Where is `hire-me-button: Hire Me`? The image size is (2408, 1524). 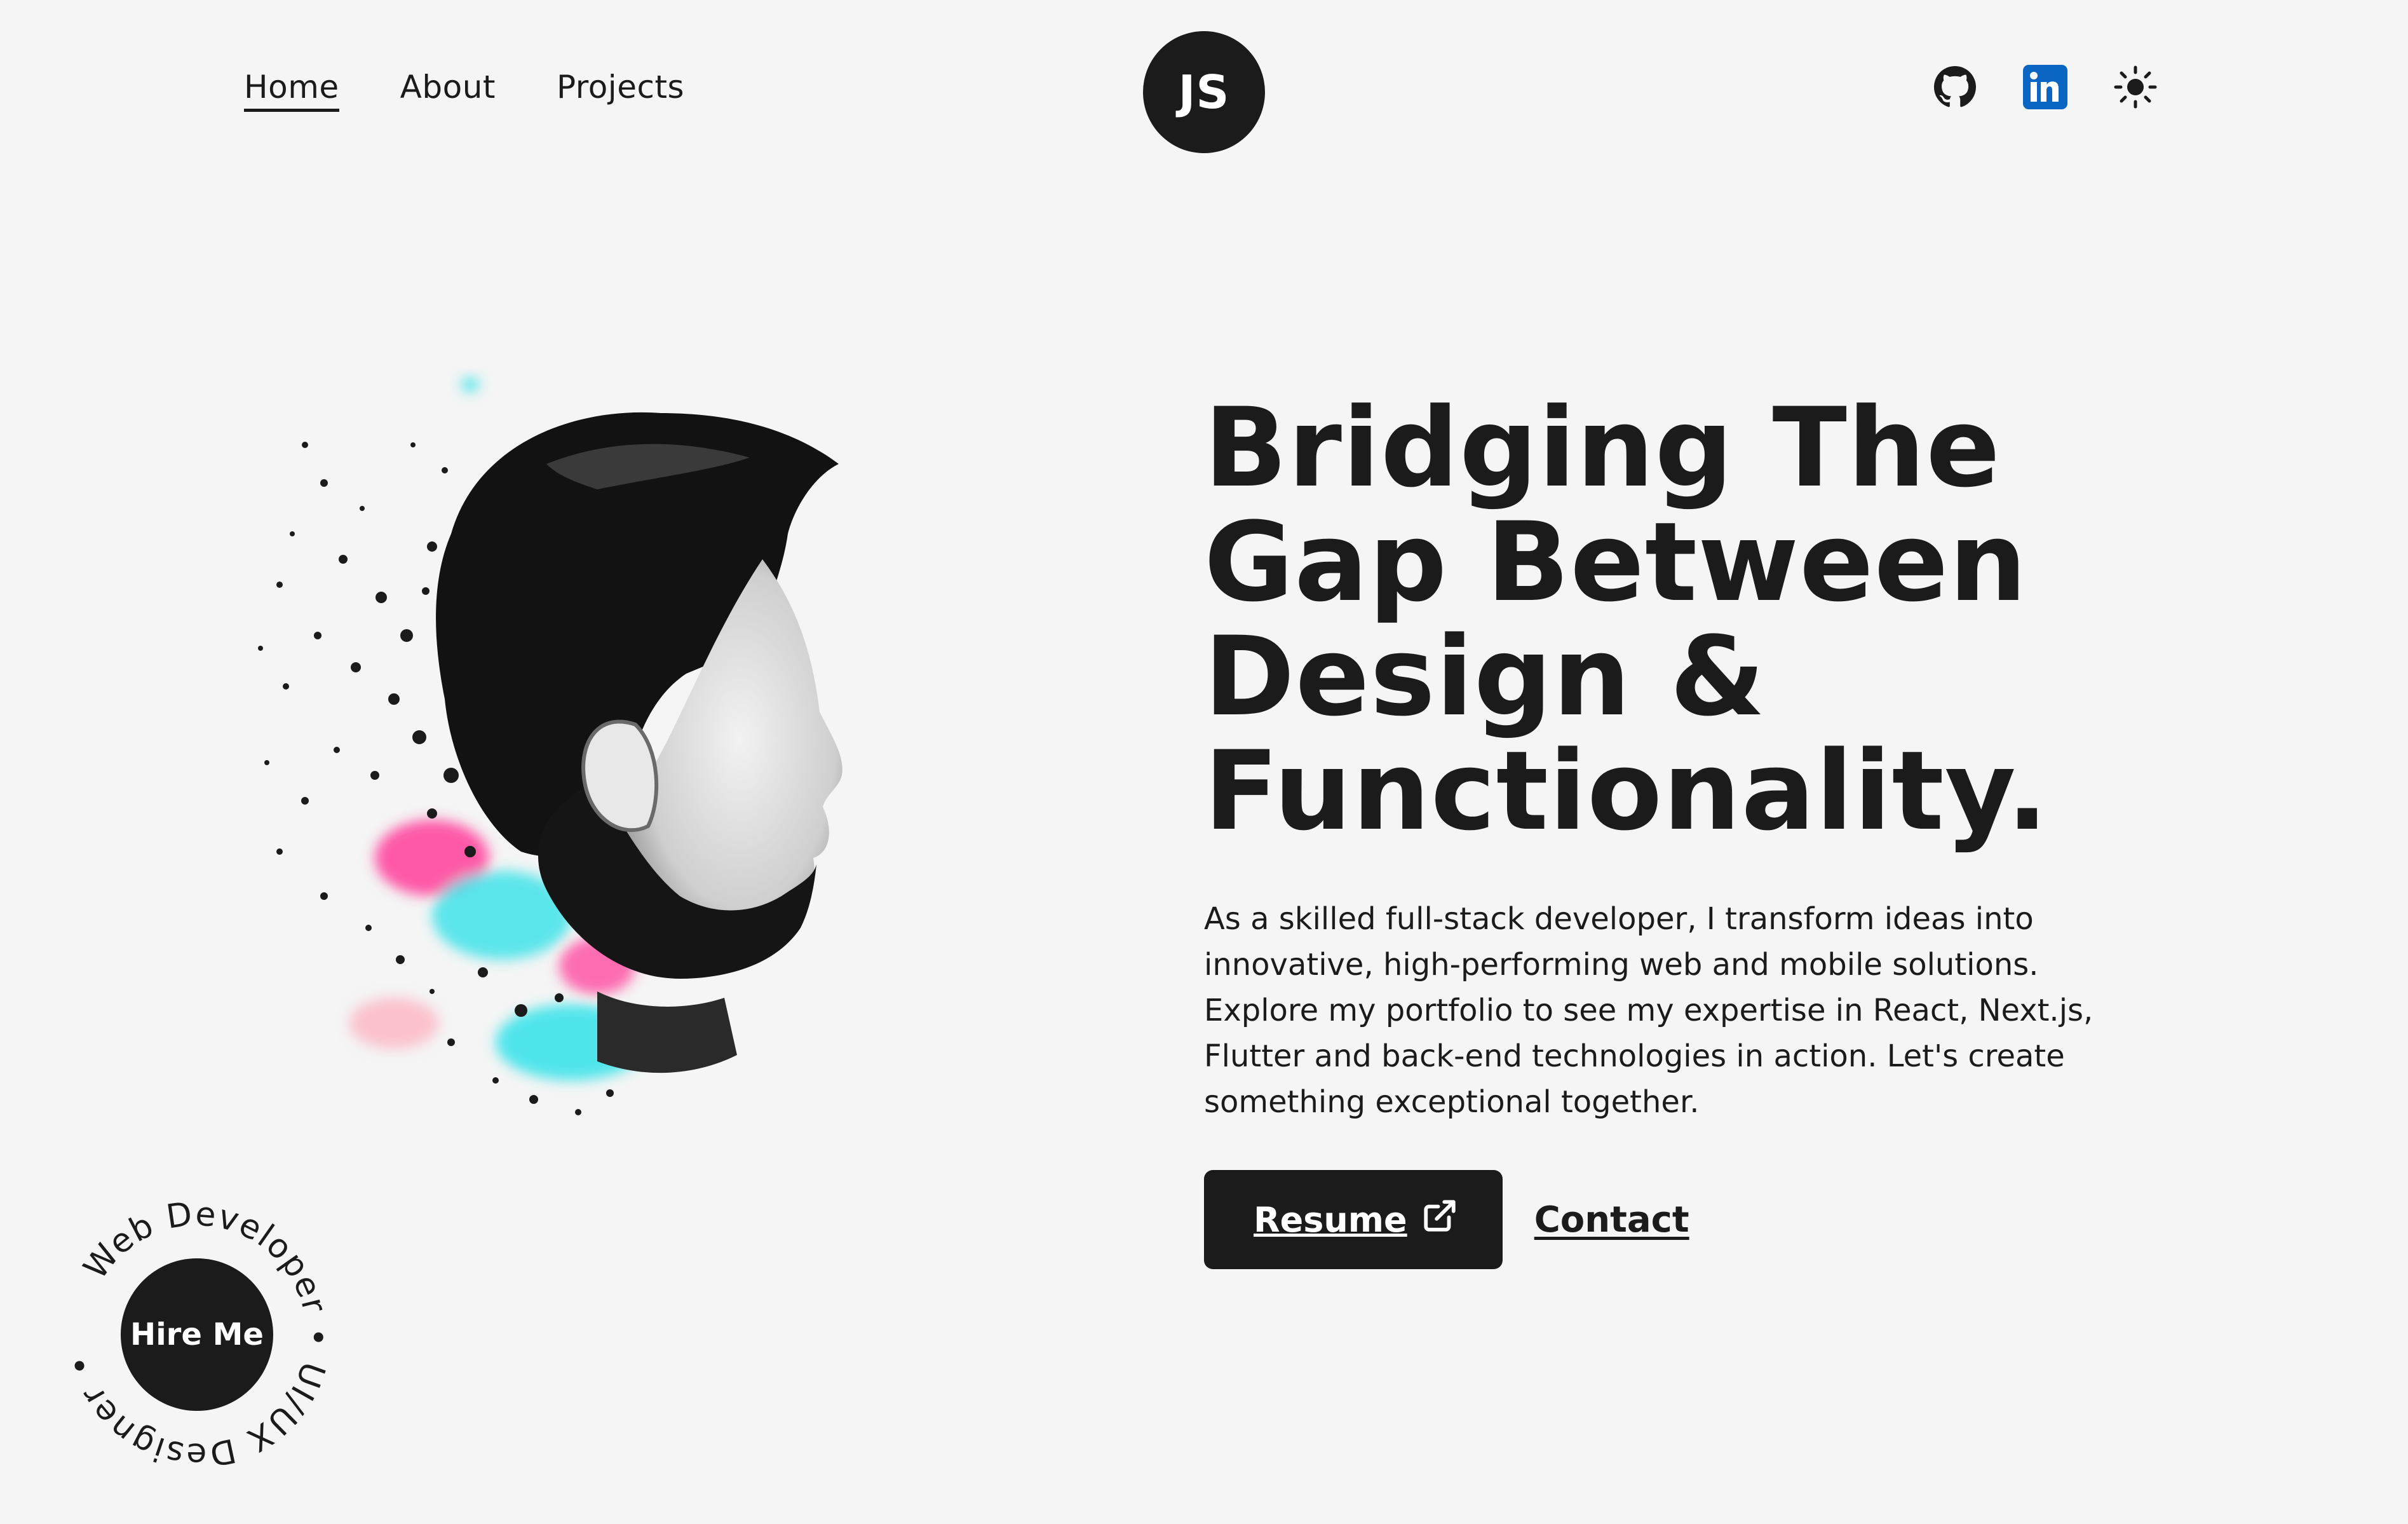 hire-me-button: Hire Me is located at coordinates (197, 1334).